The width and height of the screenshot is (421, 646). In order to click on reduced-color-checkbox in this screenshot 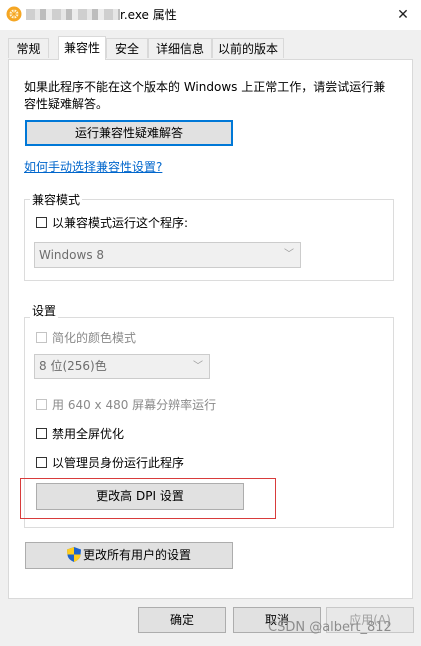, I will do `click(41, 337)`.